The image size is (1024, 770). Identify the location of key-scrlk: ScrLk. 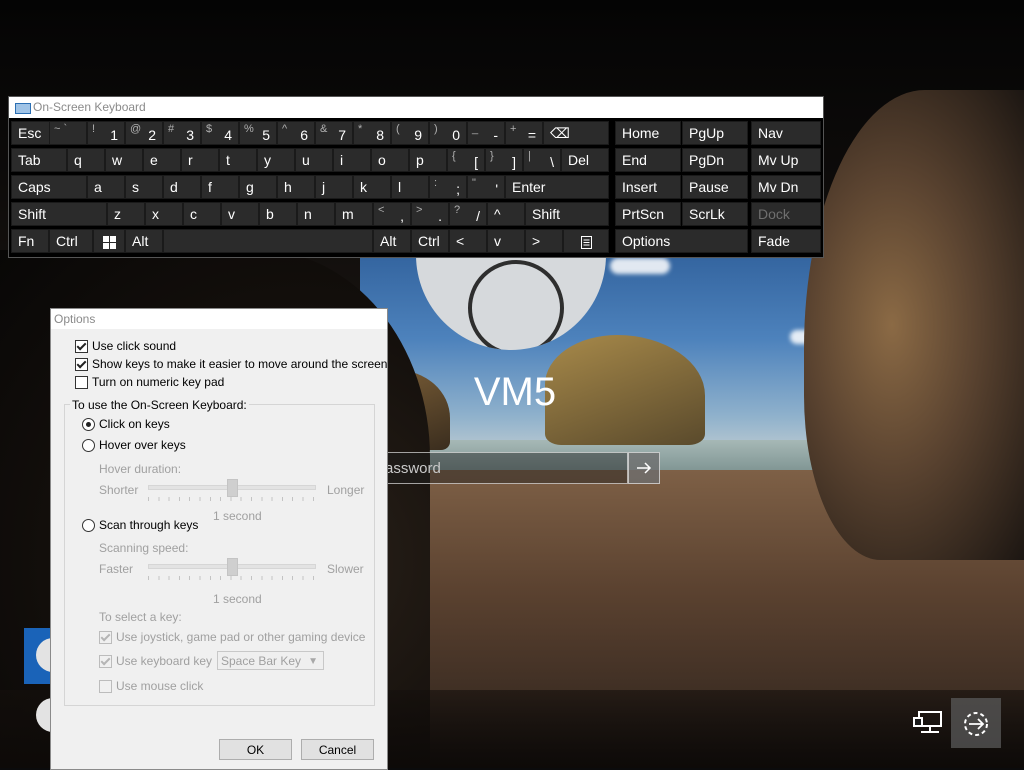
(715, 214).